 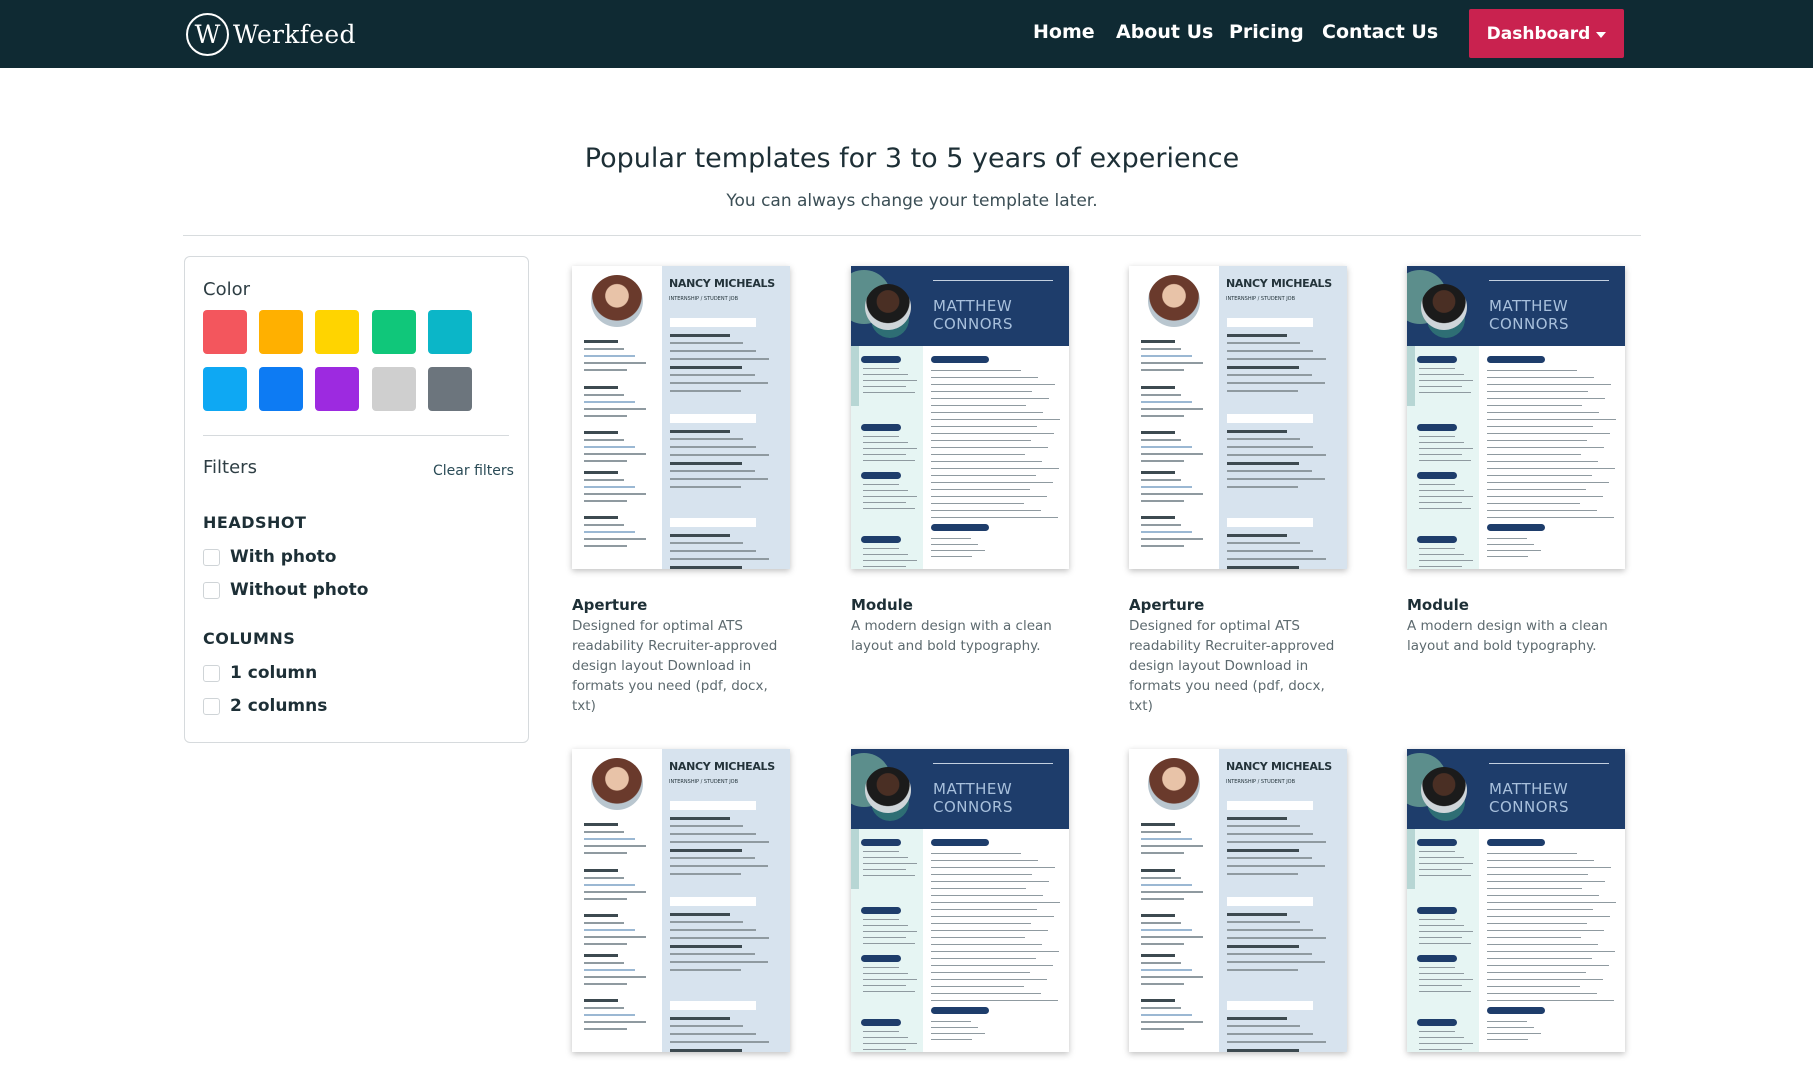 What do you see at coordinates (356, 435) in the screenshot?
I see `sidebar-divider` at bounding box center [356, 435].